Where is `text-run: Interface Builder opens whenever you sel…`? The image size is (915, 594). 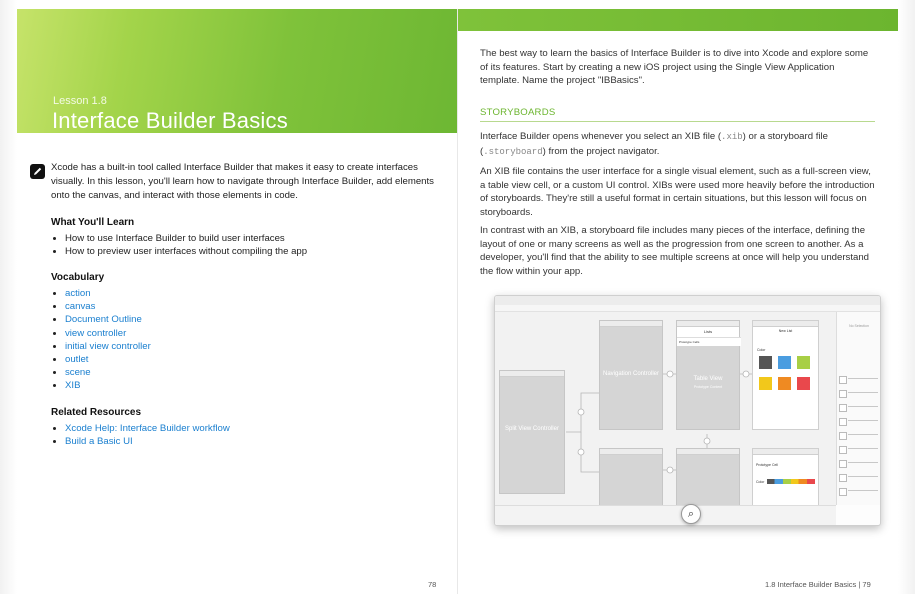 text-run: Interface Builder opens whenever you sel… is located at coordinates (601, 136).